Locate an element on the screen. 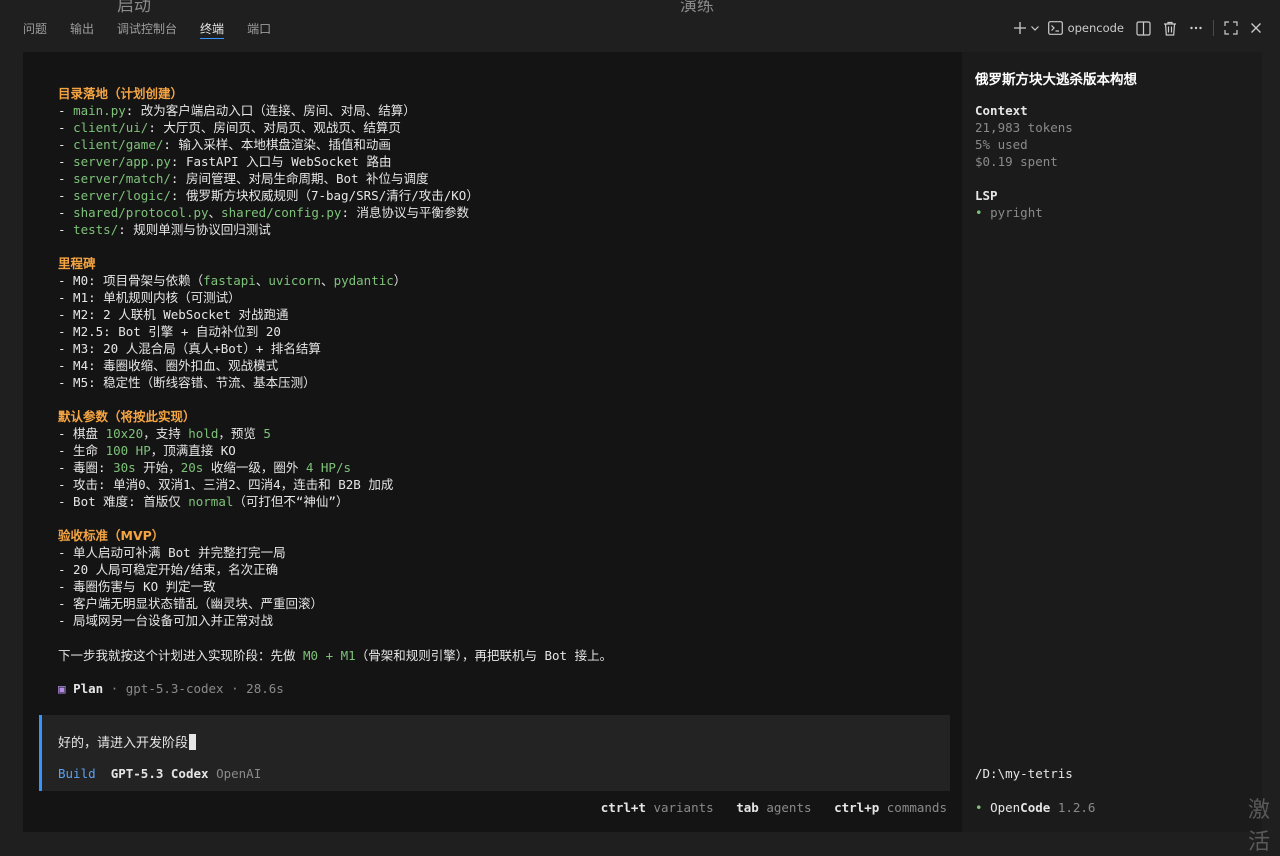 The image size is (1280, 856). split-terminal-button is located at coordinates (1143, 28).